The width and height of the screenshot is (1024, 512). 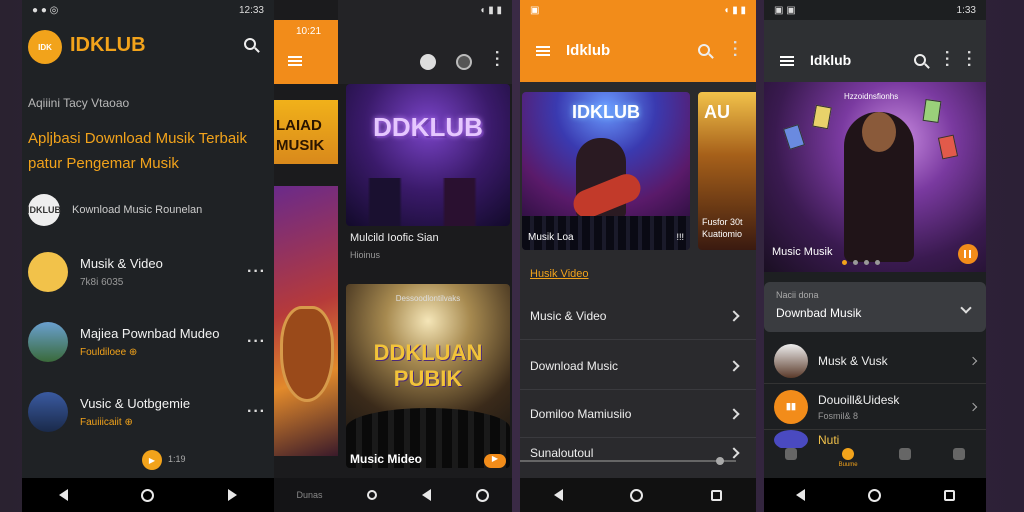 What do you see at coordinates (295, 61) in the screenshot?
I see `menu-button` at bounding box center [295, 61].